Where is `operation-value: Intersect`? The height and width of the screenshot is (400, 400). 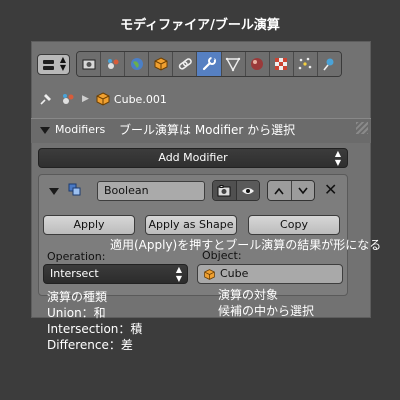
operation-value: Intersect is located at coordinates (74, 273).